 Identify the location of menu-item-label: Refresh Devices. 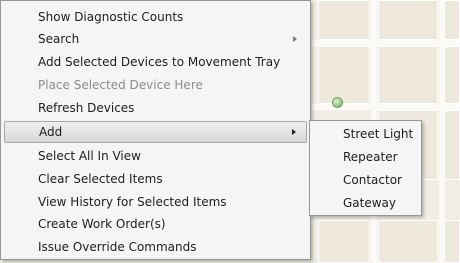
(86, 108).